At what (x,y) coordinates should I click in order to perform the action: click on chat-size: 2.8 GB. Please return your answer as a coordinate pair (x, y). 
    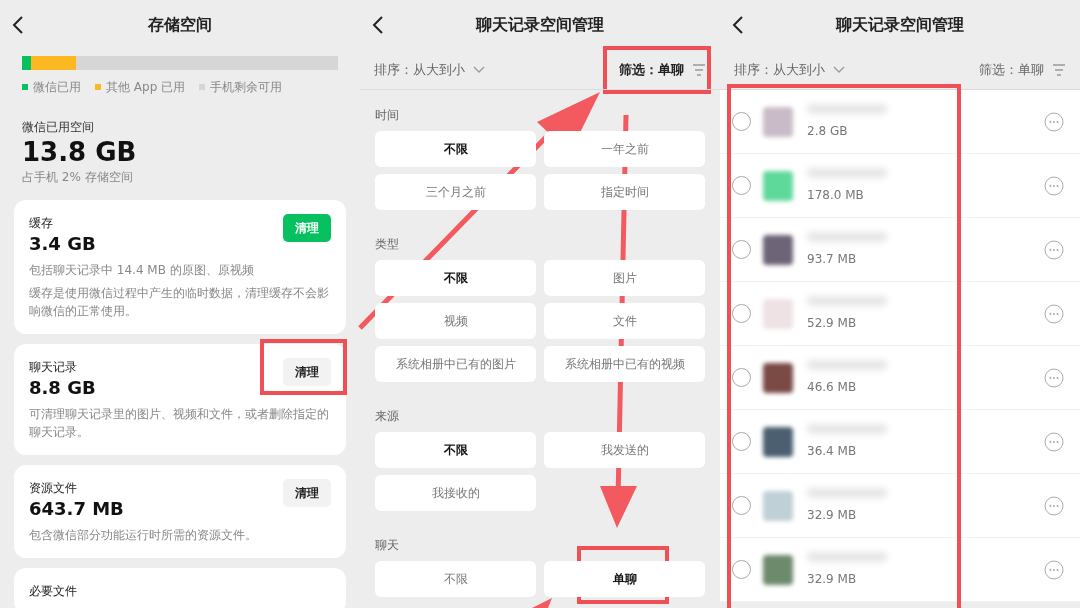
    Looking at the image, I should click on (828, 131).